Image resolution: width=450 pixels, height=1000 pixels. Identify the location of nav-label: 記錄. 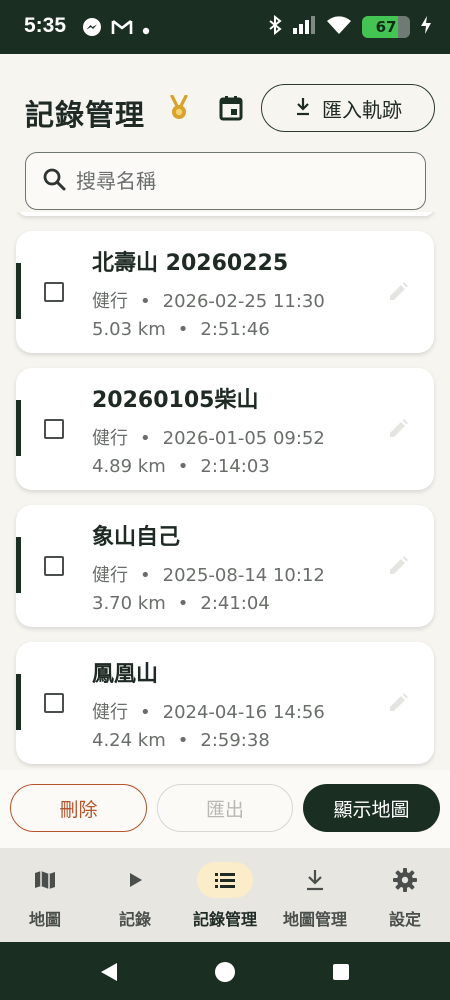
(134, 919).